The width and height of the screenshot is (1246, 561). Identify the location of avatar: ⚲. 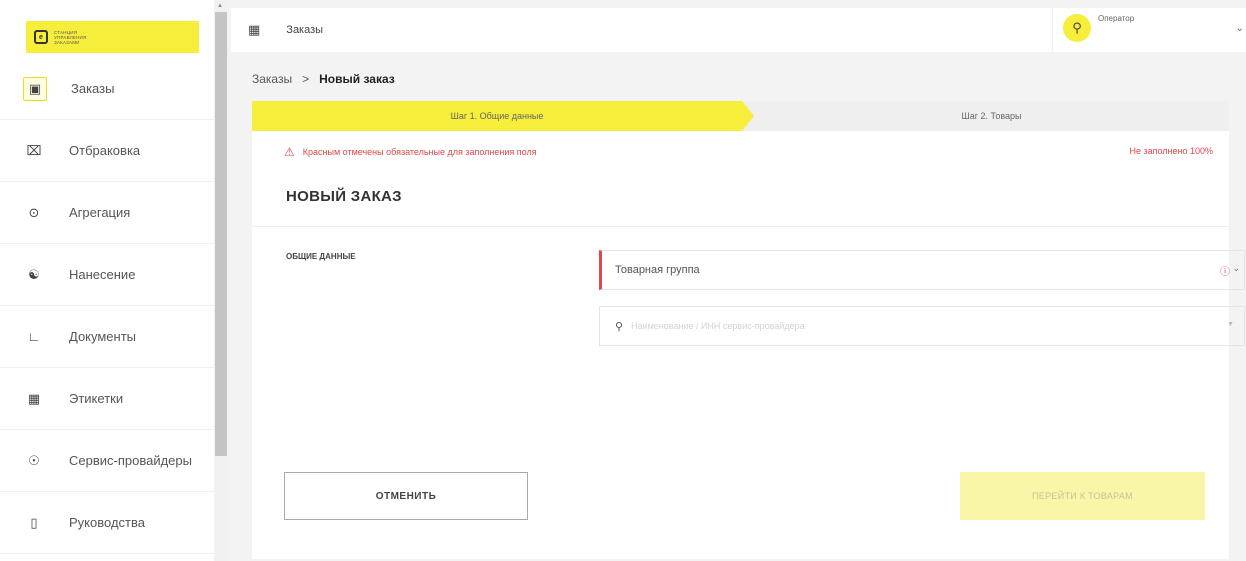
(1077, 28).